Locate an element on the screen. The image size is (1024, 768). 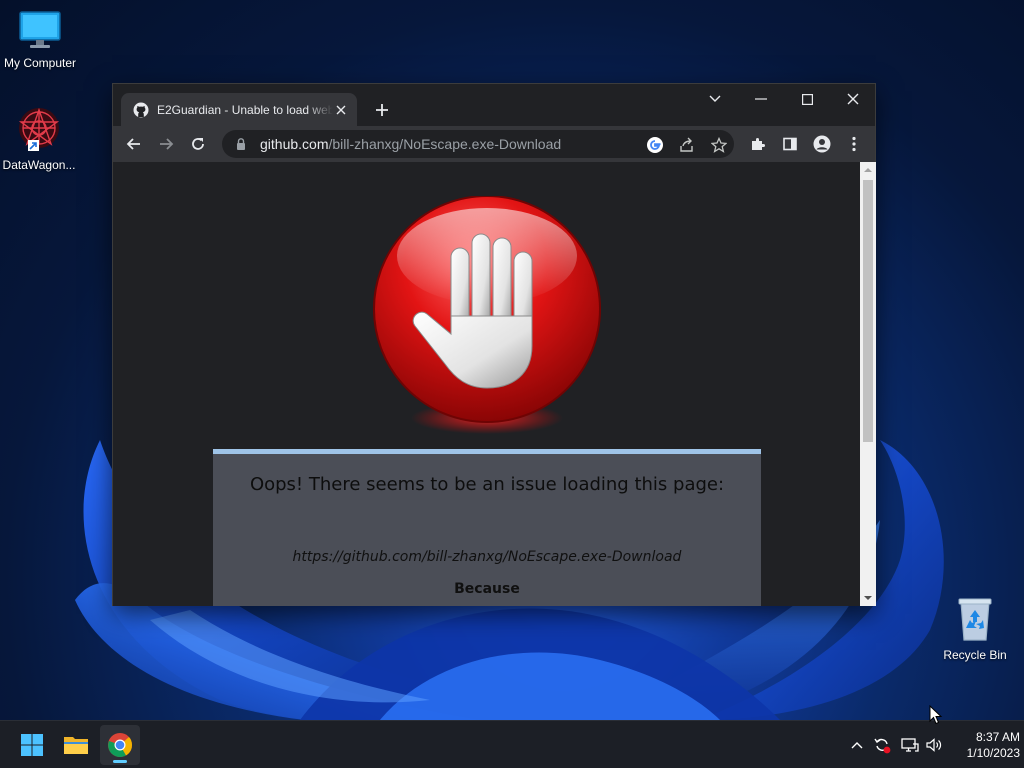
back-button is located at coordinates (134, 144).